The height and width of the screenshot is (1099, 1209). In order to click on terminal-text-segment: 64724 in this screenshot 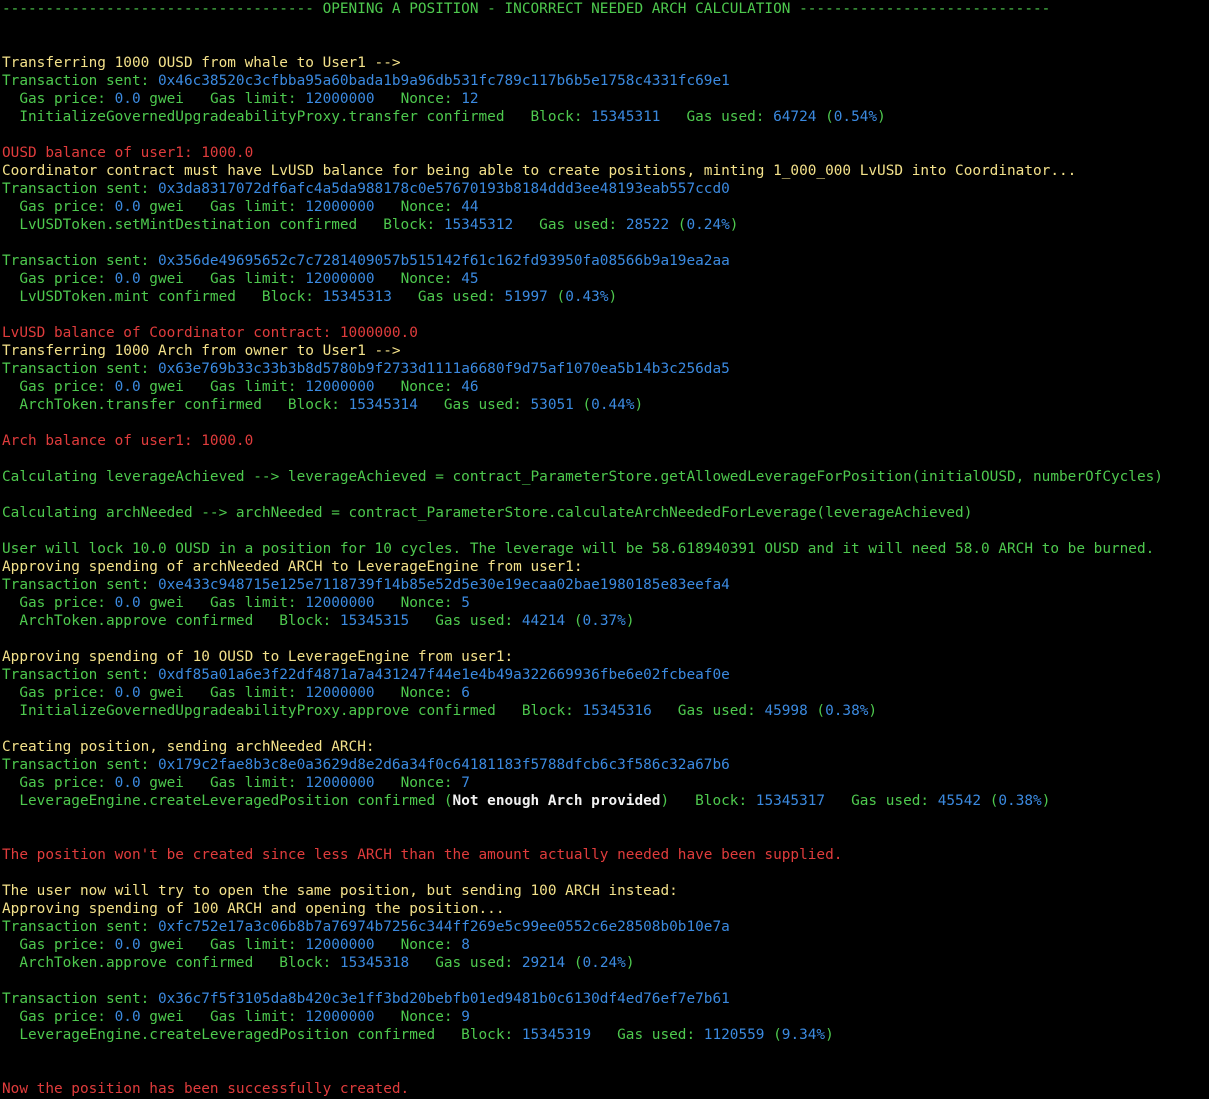, I will do `click(795, 117)`.